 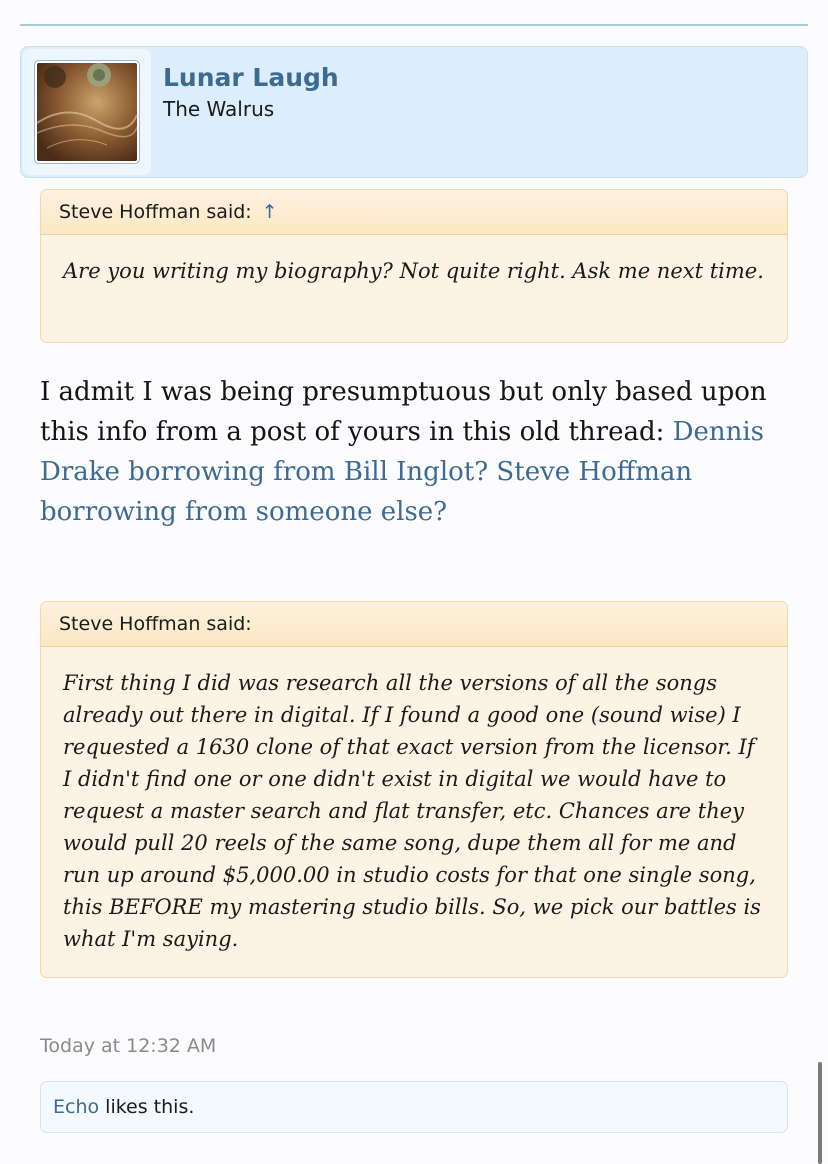 What do you see at coordinates (414, 624) in the screenshot?
I see `quote-header: Steve Hoffman said:` at bounding box center [414, 624].